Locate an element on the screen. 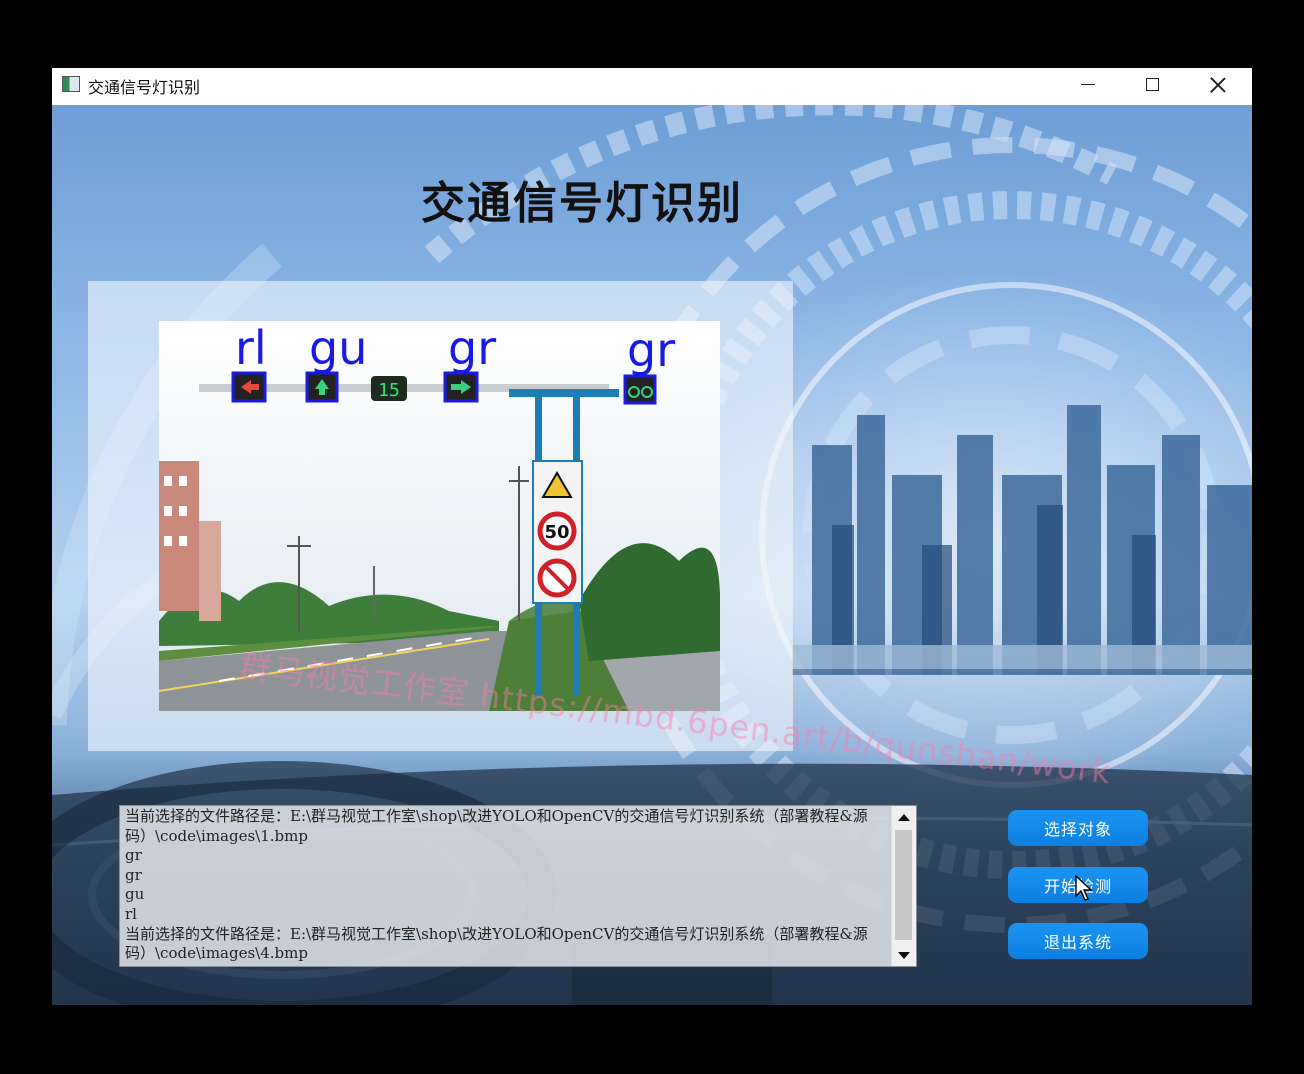 Image resolution: width=1304 pixels, height=1074 pixels. scrollbar-thumb is located at coordinates (903, 885).